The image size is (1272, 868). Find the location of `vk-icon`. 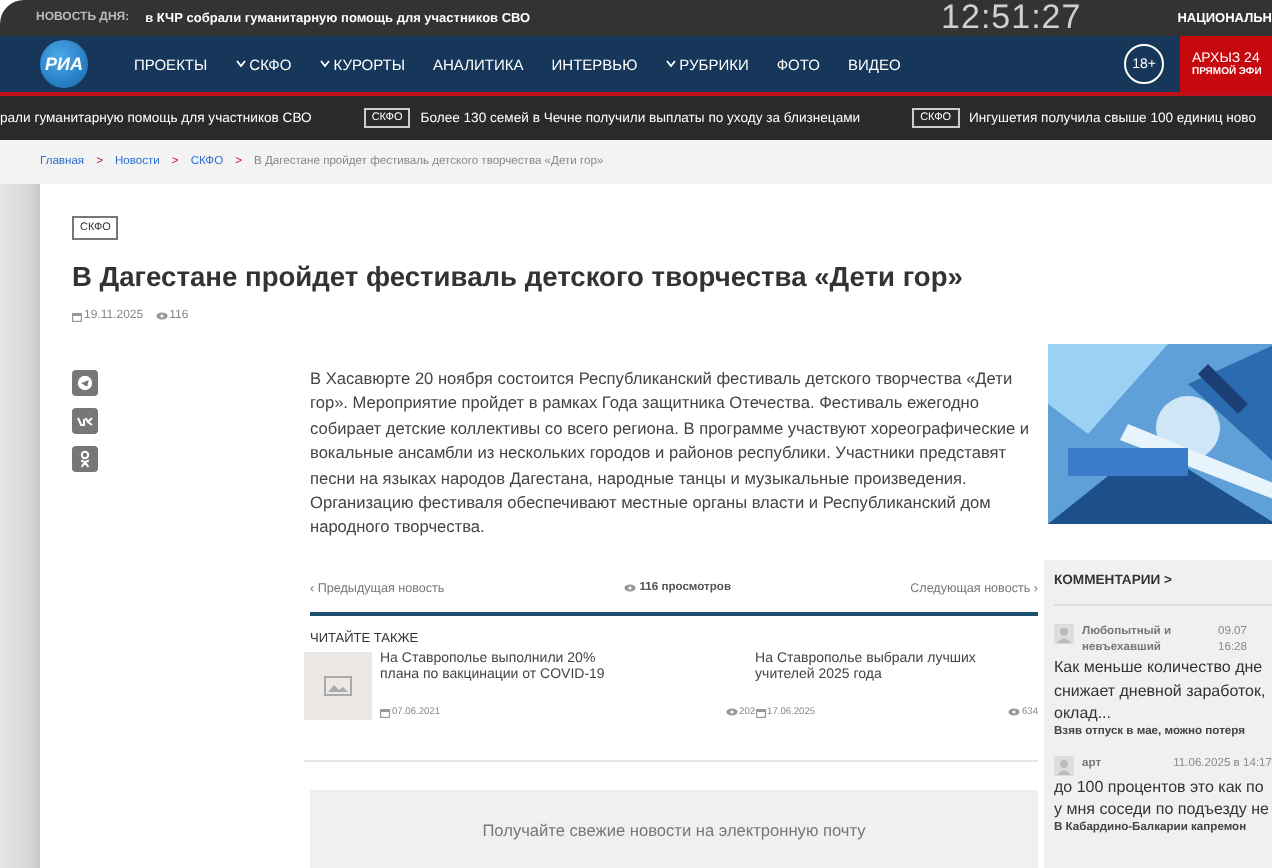

vk-icon is located at coordinates (85, 421).